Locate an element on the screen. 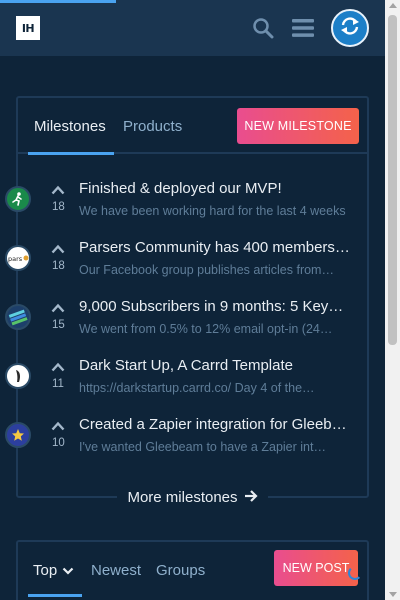  indie-hackers-logo: IH is located at coordinates (28, 28).